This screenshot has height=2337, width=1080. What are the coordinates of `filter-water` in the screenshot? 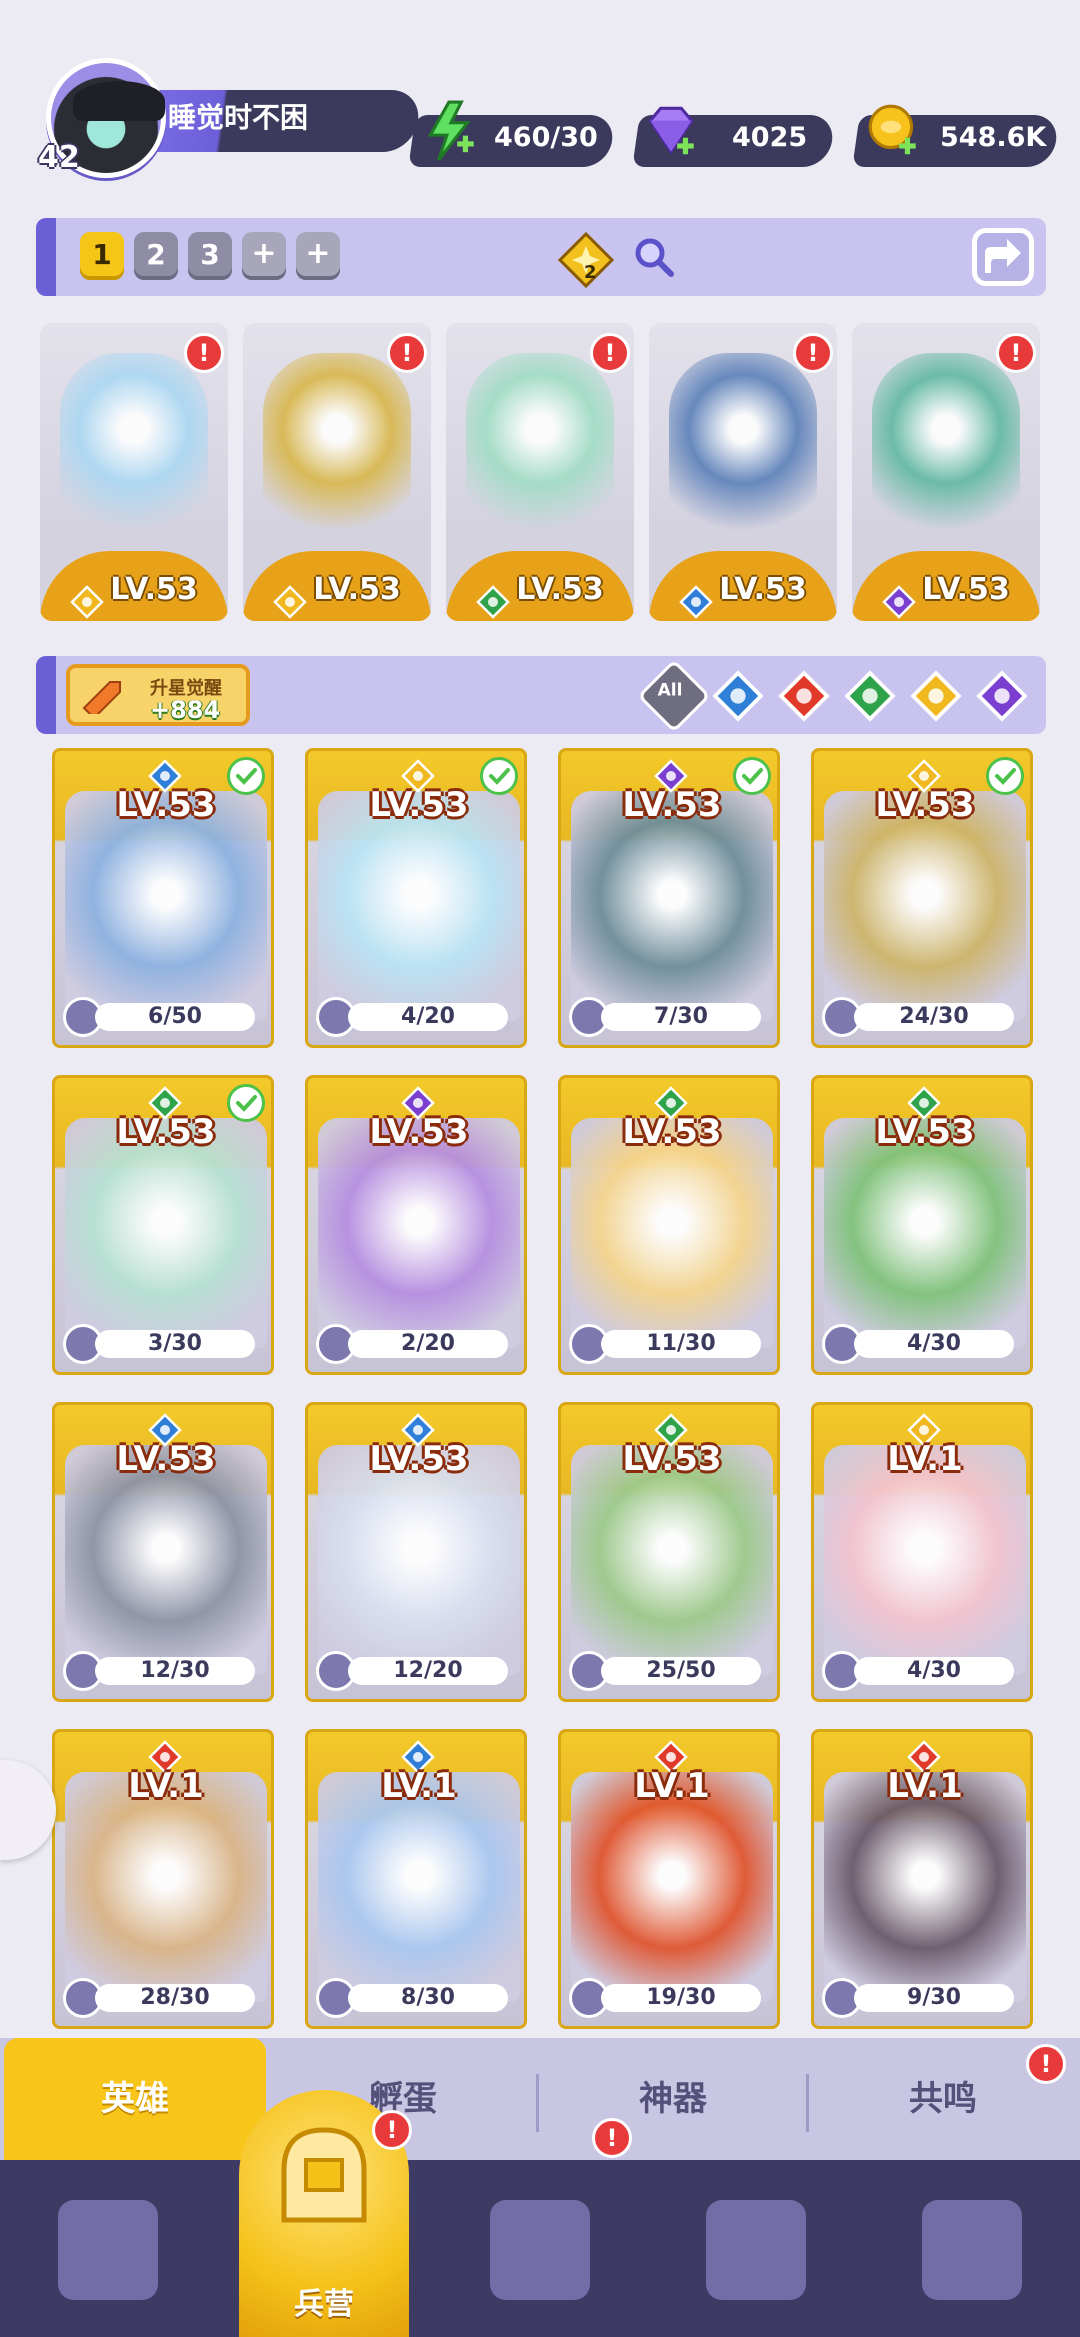 It's located at (738, 696).